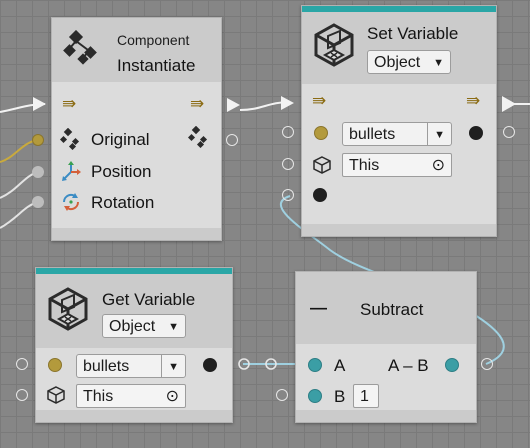 This screenshot has height=448, width=530. Describe the element at coordinates (19, 185) in the screenshot. I see `wire-position` at that location.